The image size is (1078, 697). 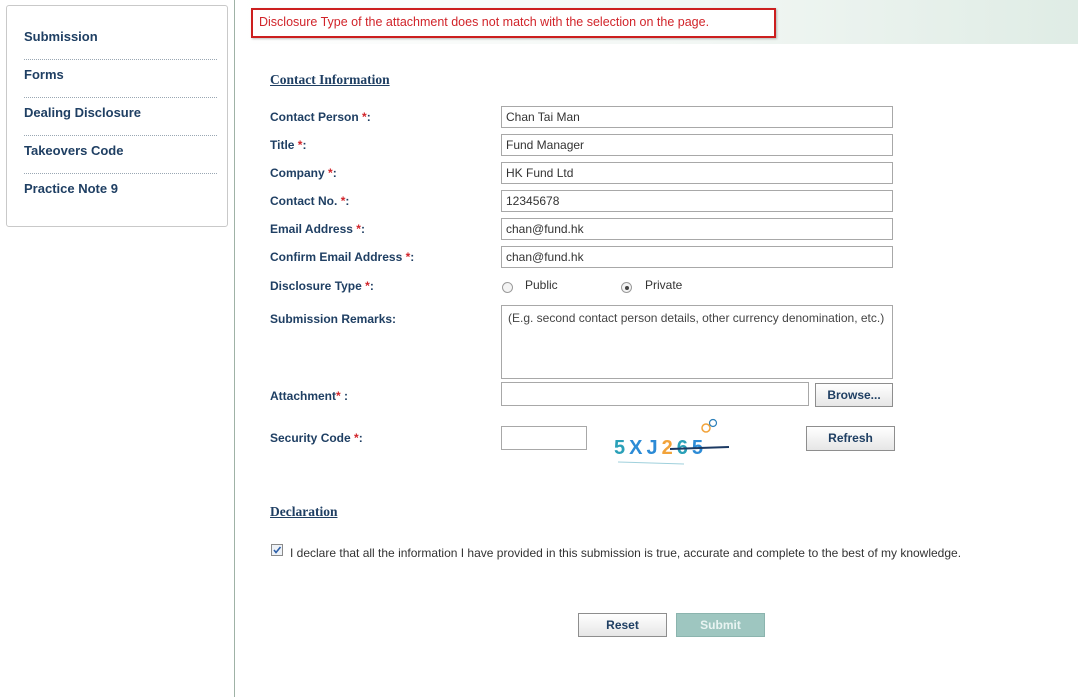 I want to click on company-label: Company *:, so click(x=303, y=173).